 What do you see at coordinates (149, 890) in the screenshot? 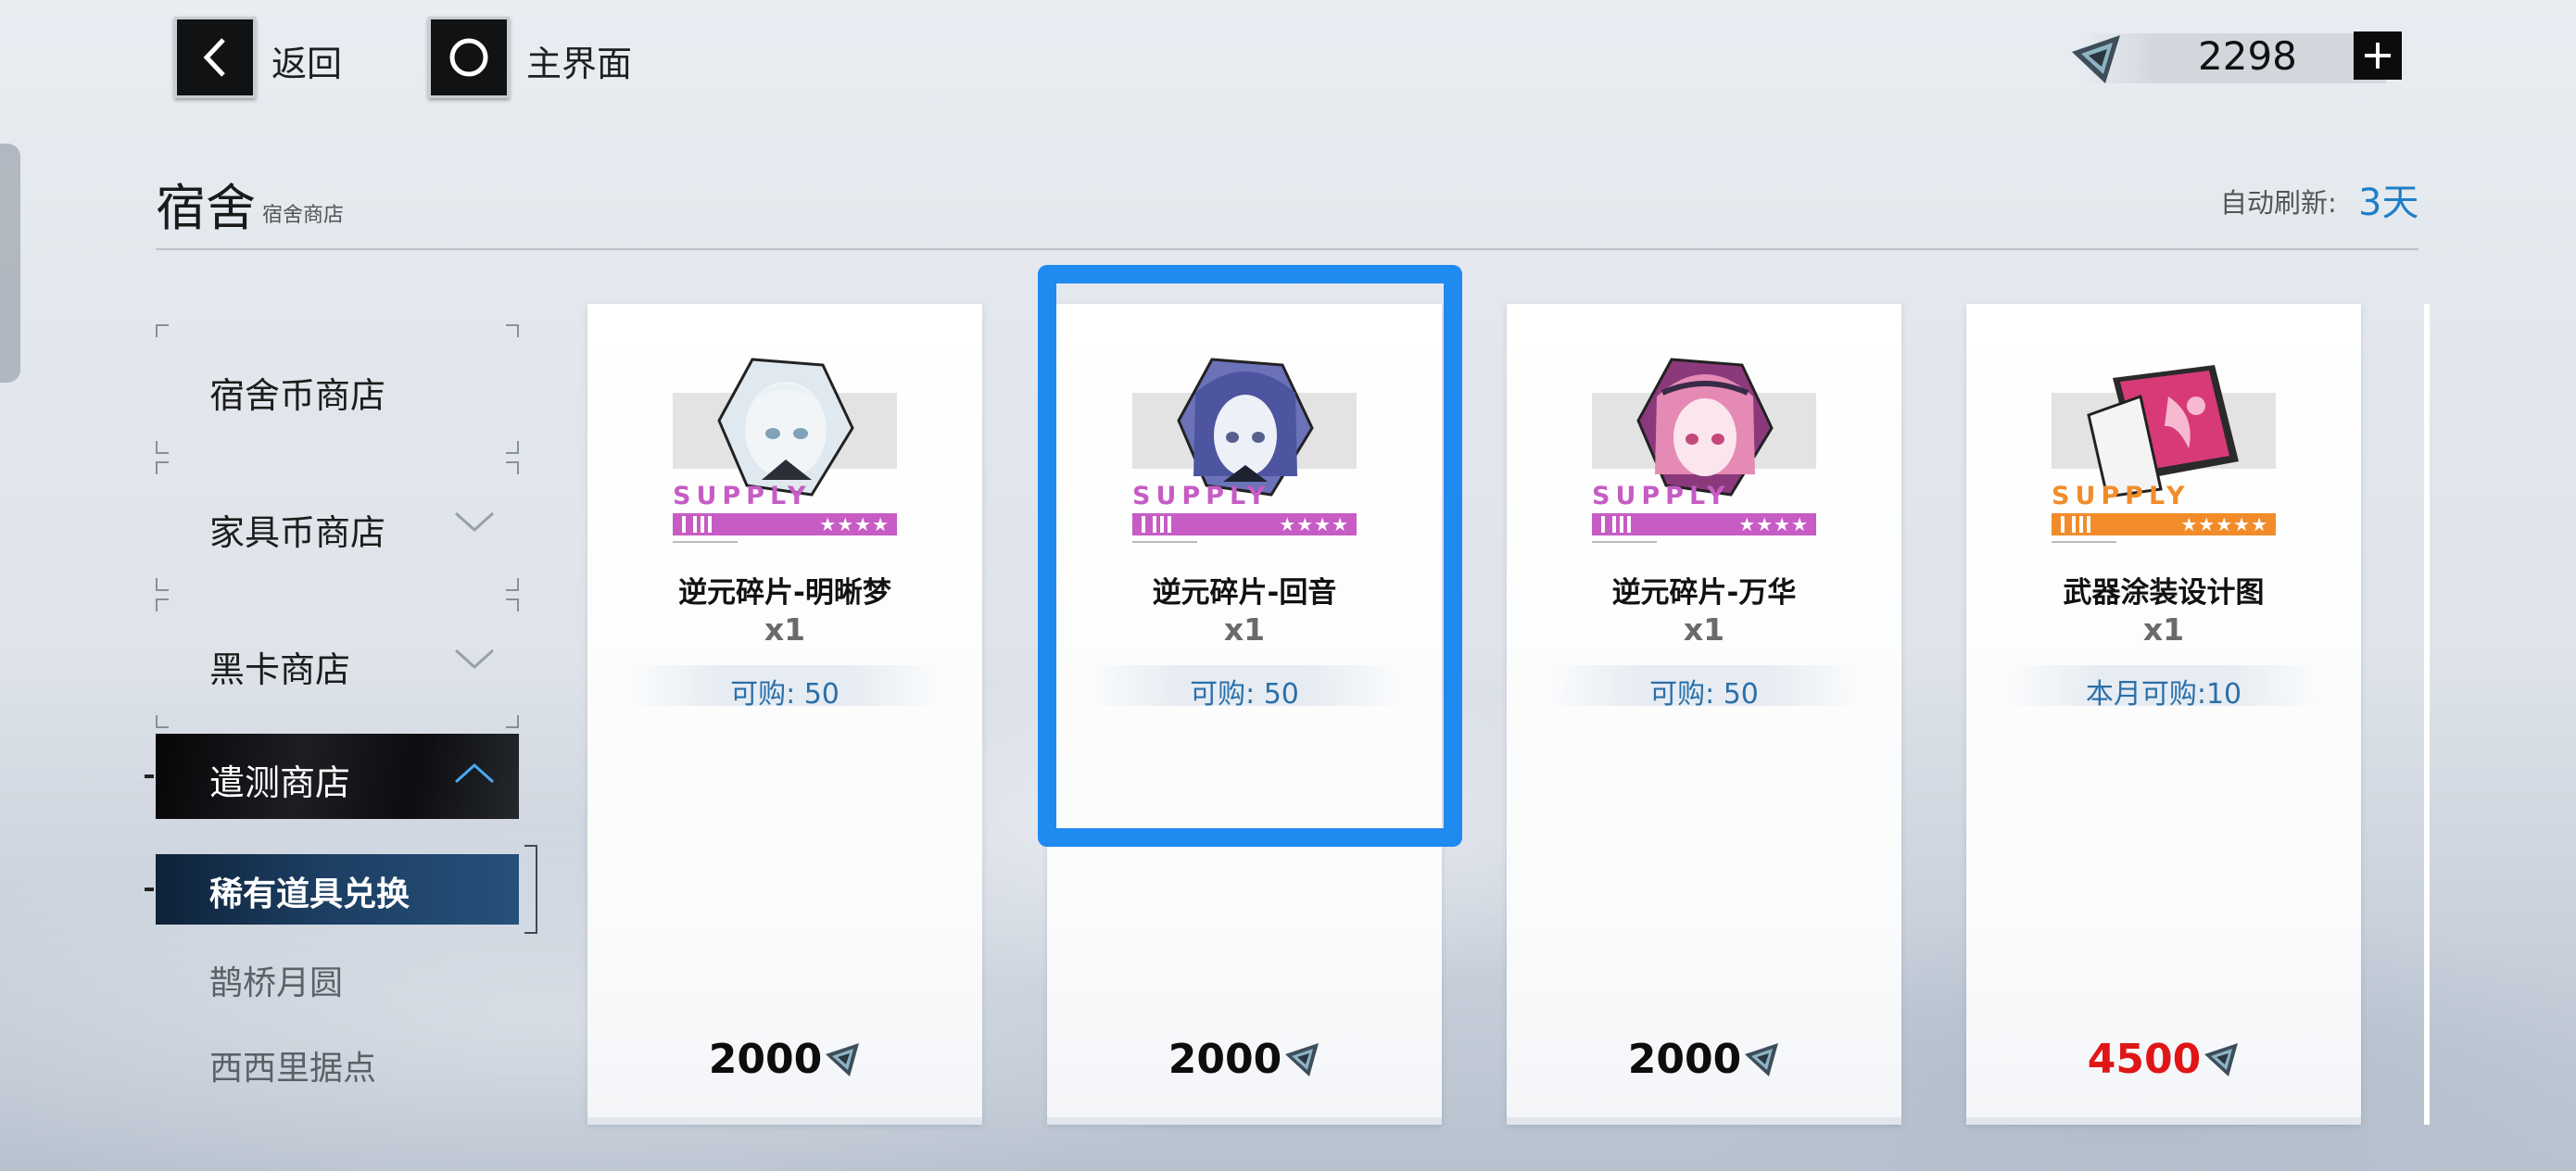
I see `sub-active-marker` at bounding box center [149, 890].